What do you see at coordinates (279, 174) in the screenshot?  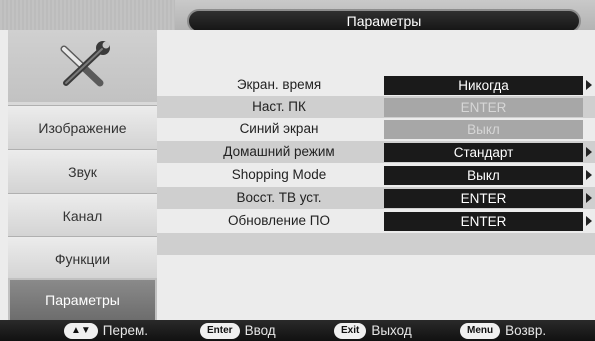 I see `setting-label: Shopping Mode` at bounding box center [279, 174].